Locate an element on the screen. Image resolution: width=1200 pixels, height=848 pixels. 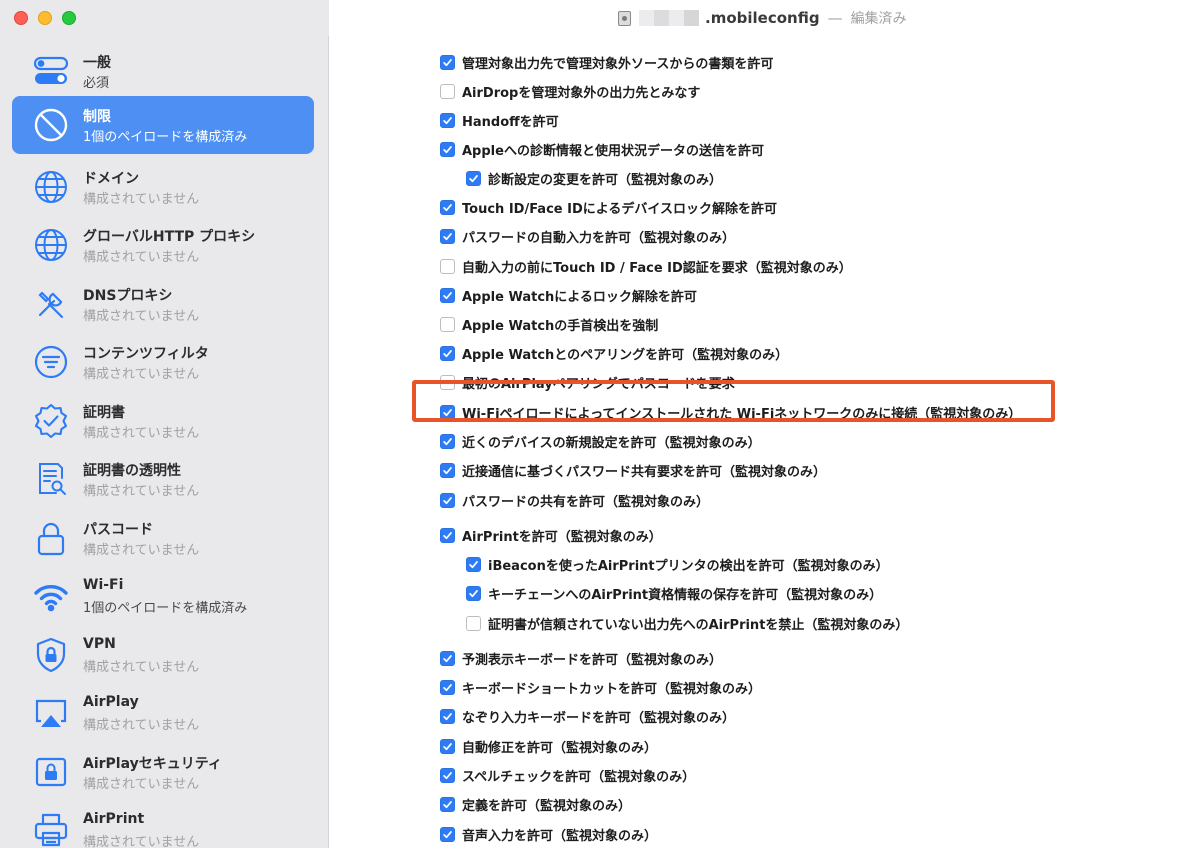
zoom-window-button is located at coordinates (69, 18).